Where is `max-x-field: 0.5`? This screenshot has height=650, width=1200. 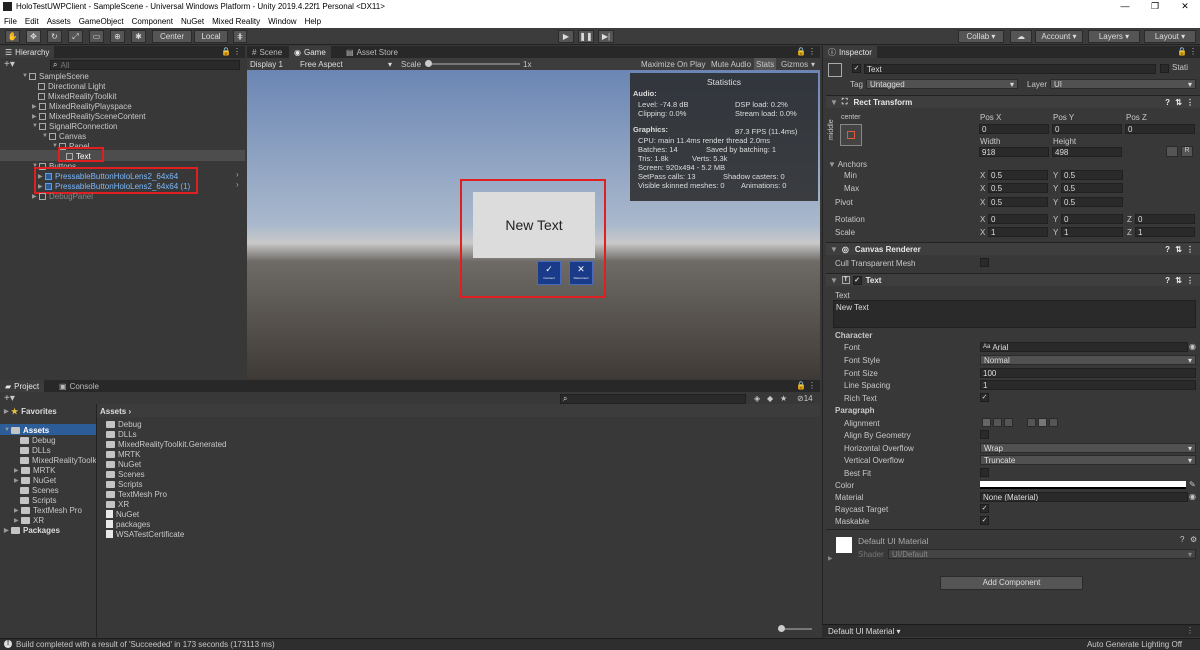 max-x-field: 0.5 is located at coordinates (1018, 188).